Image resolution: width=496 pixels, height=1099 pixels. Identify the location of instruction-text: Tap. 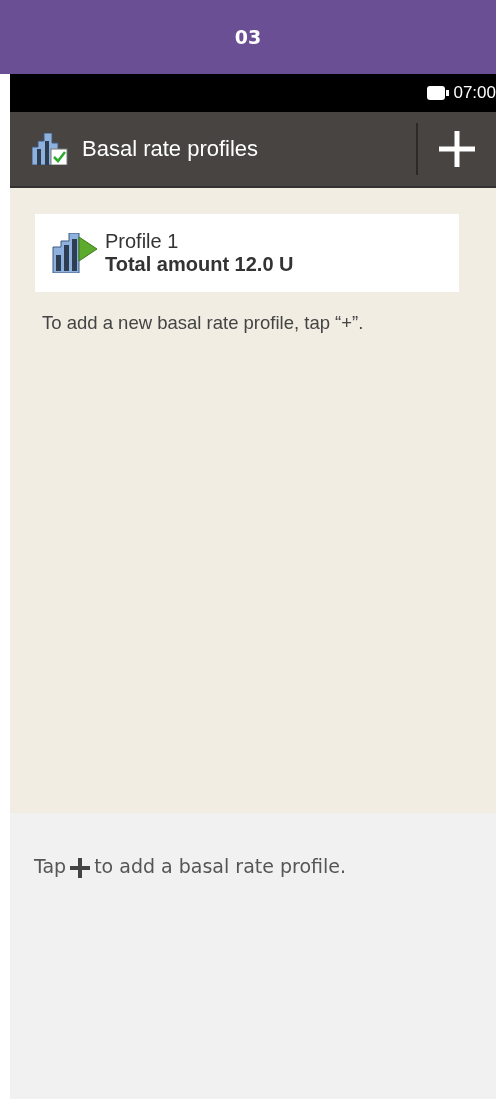
(50, 866).